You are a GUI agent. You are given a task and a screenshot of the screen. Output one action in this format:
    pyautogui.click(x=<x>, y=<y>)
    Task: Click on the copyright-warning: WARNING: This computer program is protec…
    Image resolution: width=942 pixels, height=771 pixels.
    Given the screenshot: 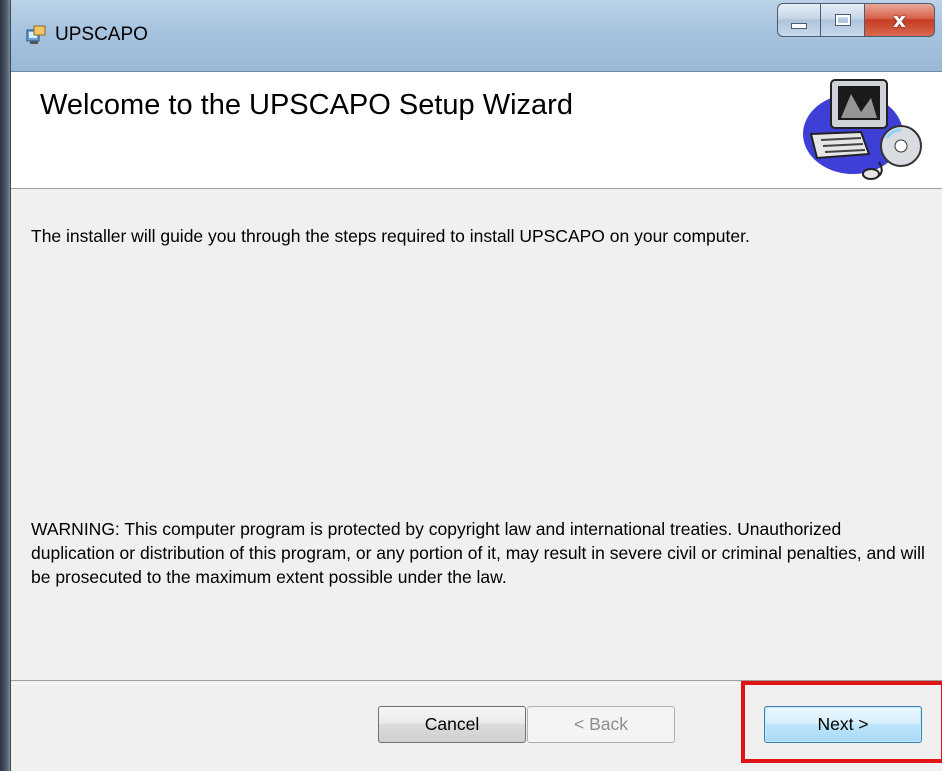 What is the action you would take?
    pyautogui.click(x=478, y=553)
    